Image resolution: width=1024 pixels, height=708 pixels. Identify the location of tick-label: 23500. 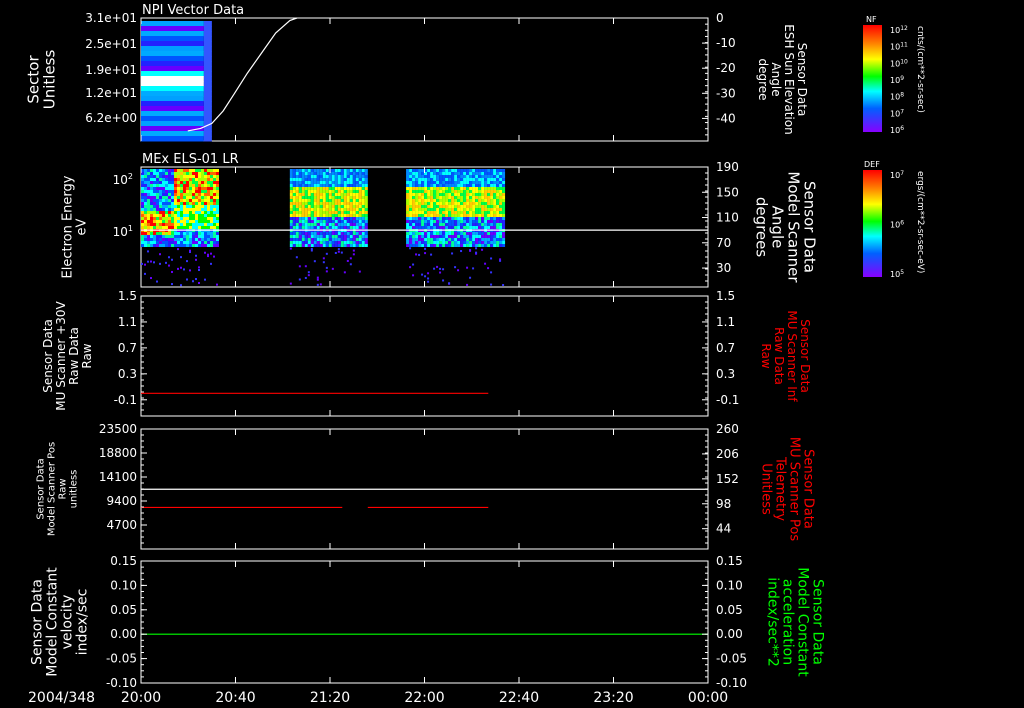
(118, 429).